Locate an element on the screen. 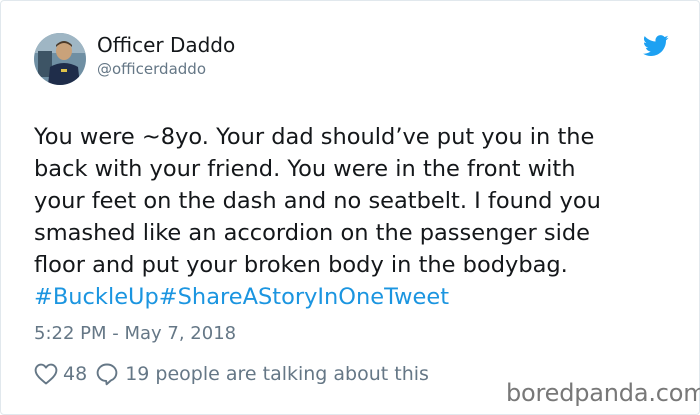 The image size is (700, 415). like-count: 48 is located at coordinates (75, 374).